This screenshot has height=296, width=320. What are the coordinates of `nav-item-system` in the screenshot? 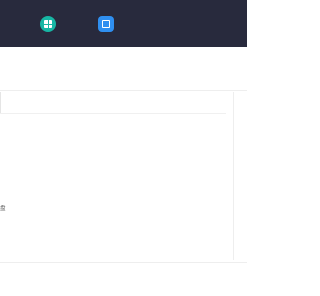 It's located at (49, 23).